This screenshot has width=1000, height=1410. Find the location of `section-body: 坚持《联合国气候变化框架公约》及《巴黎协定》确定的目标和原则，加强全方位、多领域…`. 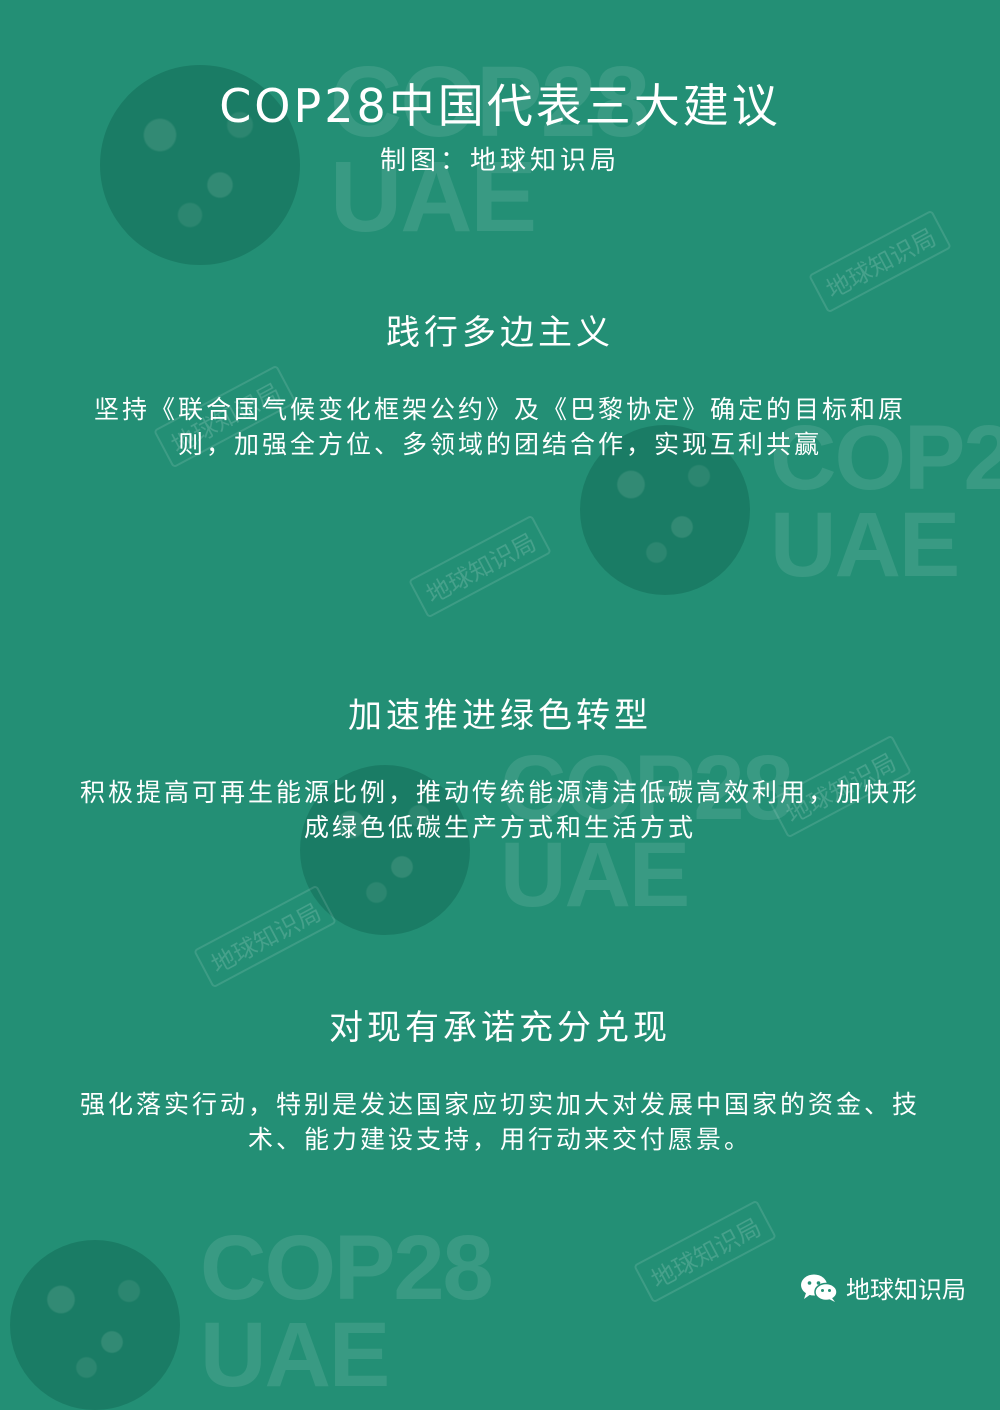

section-body: 坚持《联合国气候变化框架公约》及《巴黎协定》确定的目标和原则，加强全方位、多领域… is located at coordinates (499, 427).